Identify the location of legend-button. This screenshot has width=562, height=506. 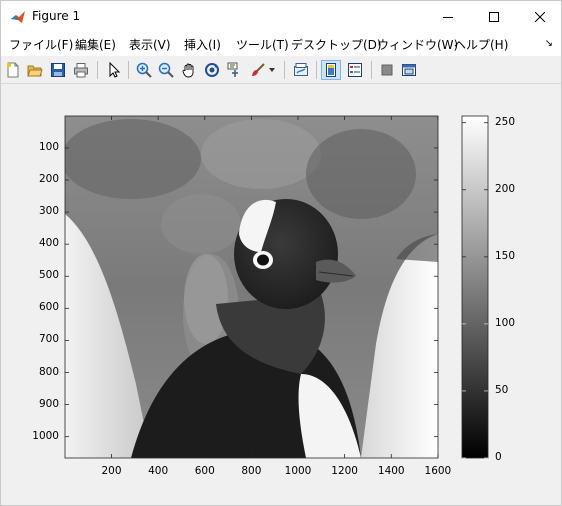
(355, 70).